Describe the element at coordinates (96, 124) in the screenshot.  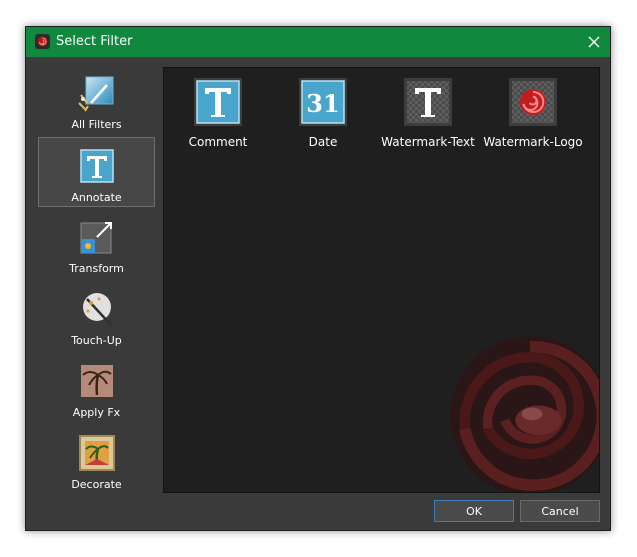
I see `category-label: All Filters` at that location.